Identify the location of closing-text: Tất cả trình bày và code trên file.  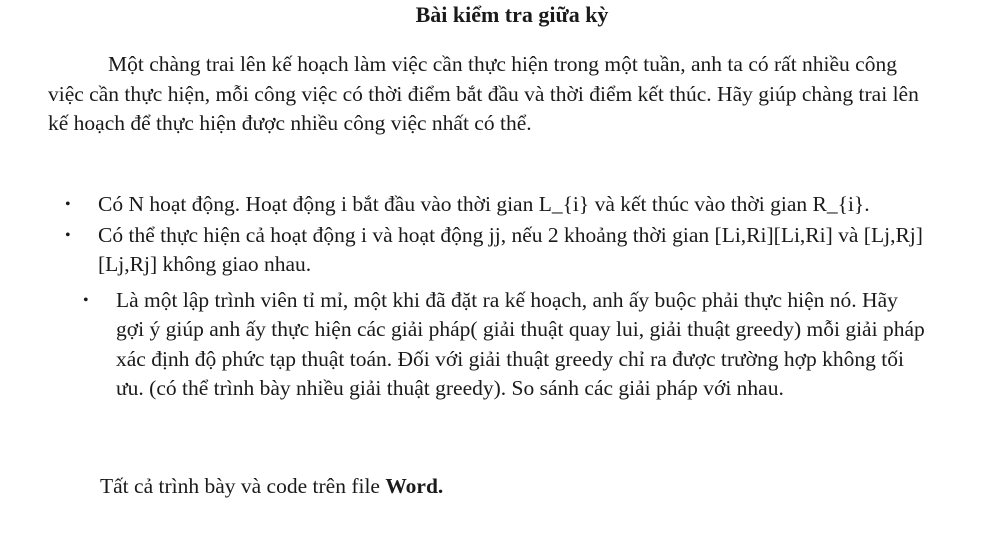
(243, 486).